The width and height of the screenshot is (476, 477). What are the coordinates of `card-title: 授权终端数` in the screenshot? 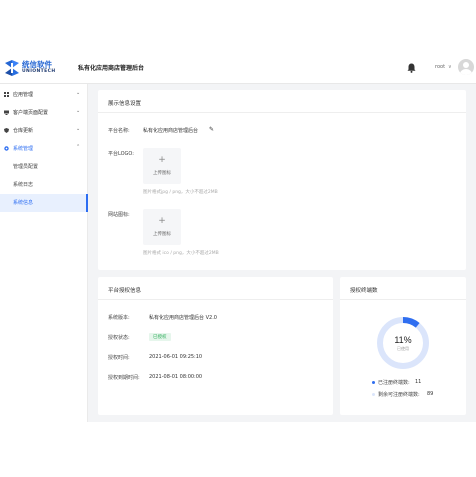 It's located at (364, 291).